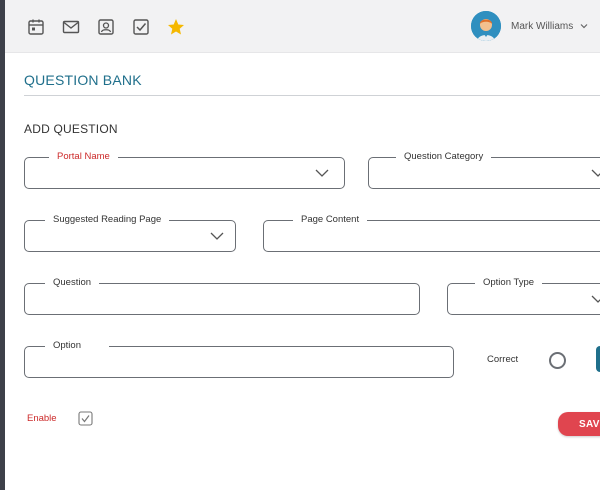  What do you see at coordinates (523, 296) in the screenshot?
I see `option-type-select: Option Type` at bounding box center [523, 296].